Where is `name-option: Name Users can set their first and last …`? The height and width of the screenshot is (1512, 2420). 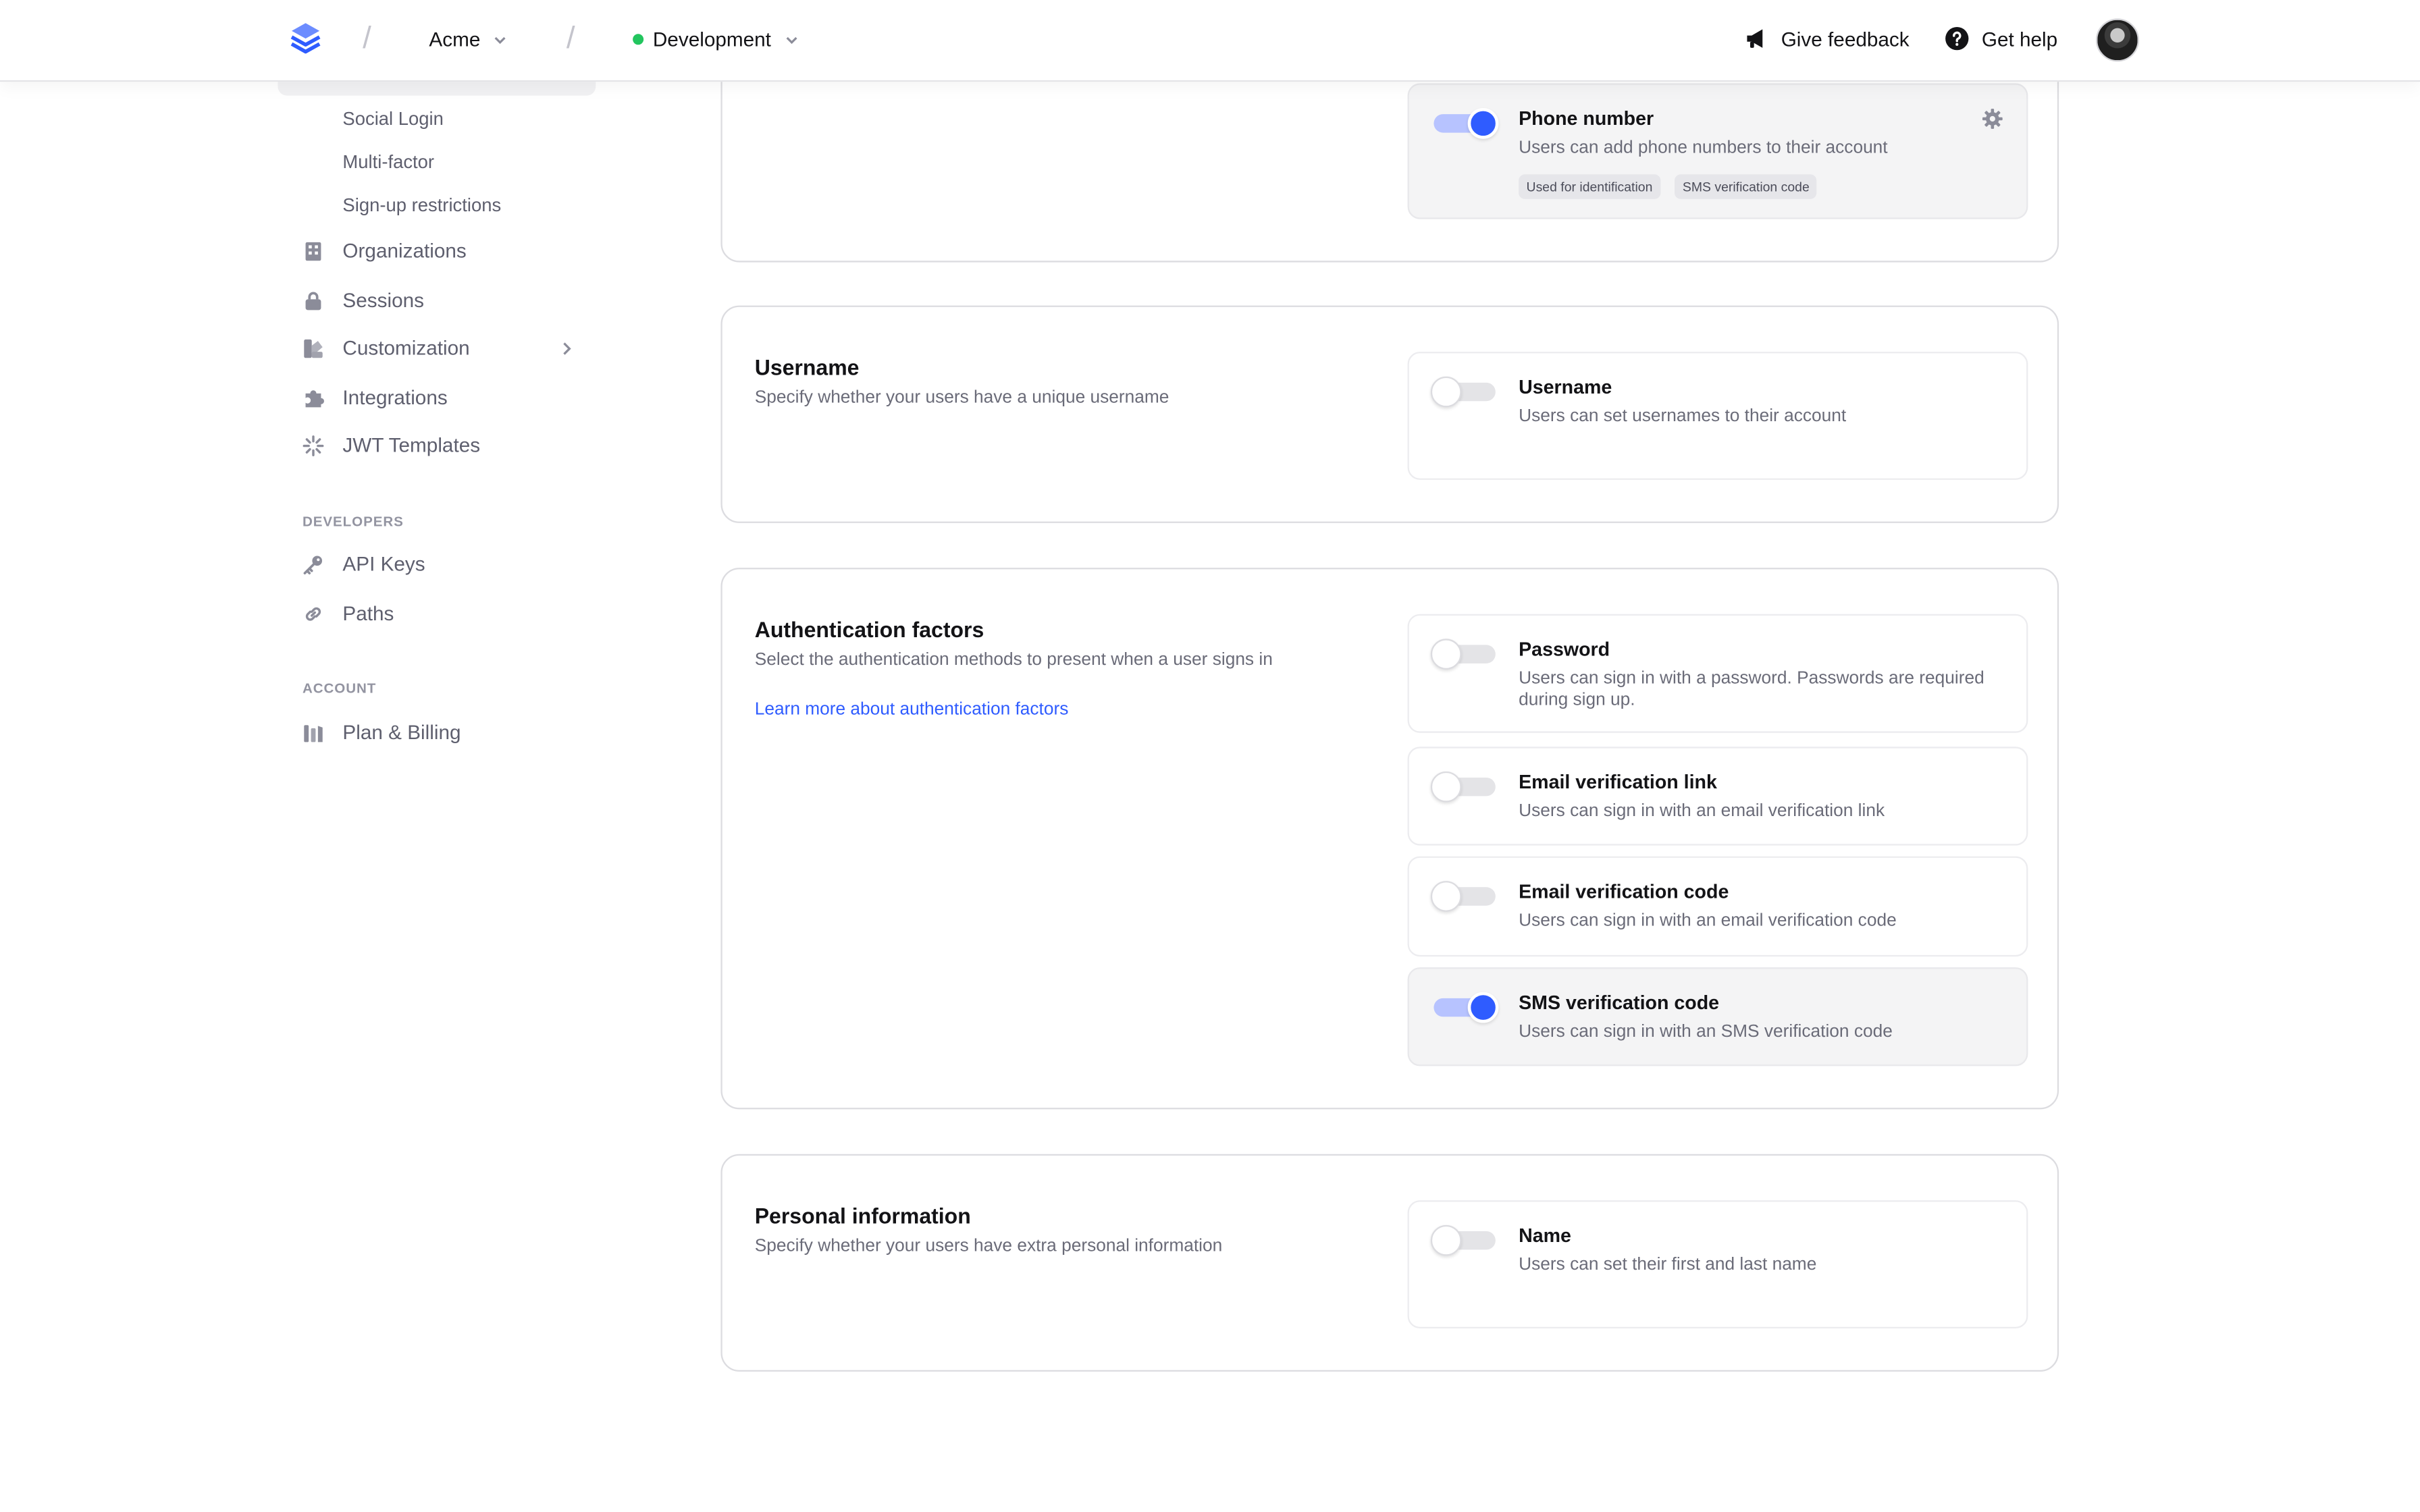
name-option: Name Users can set their first and last … is located at coordinates (1717, 1264).